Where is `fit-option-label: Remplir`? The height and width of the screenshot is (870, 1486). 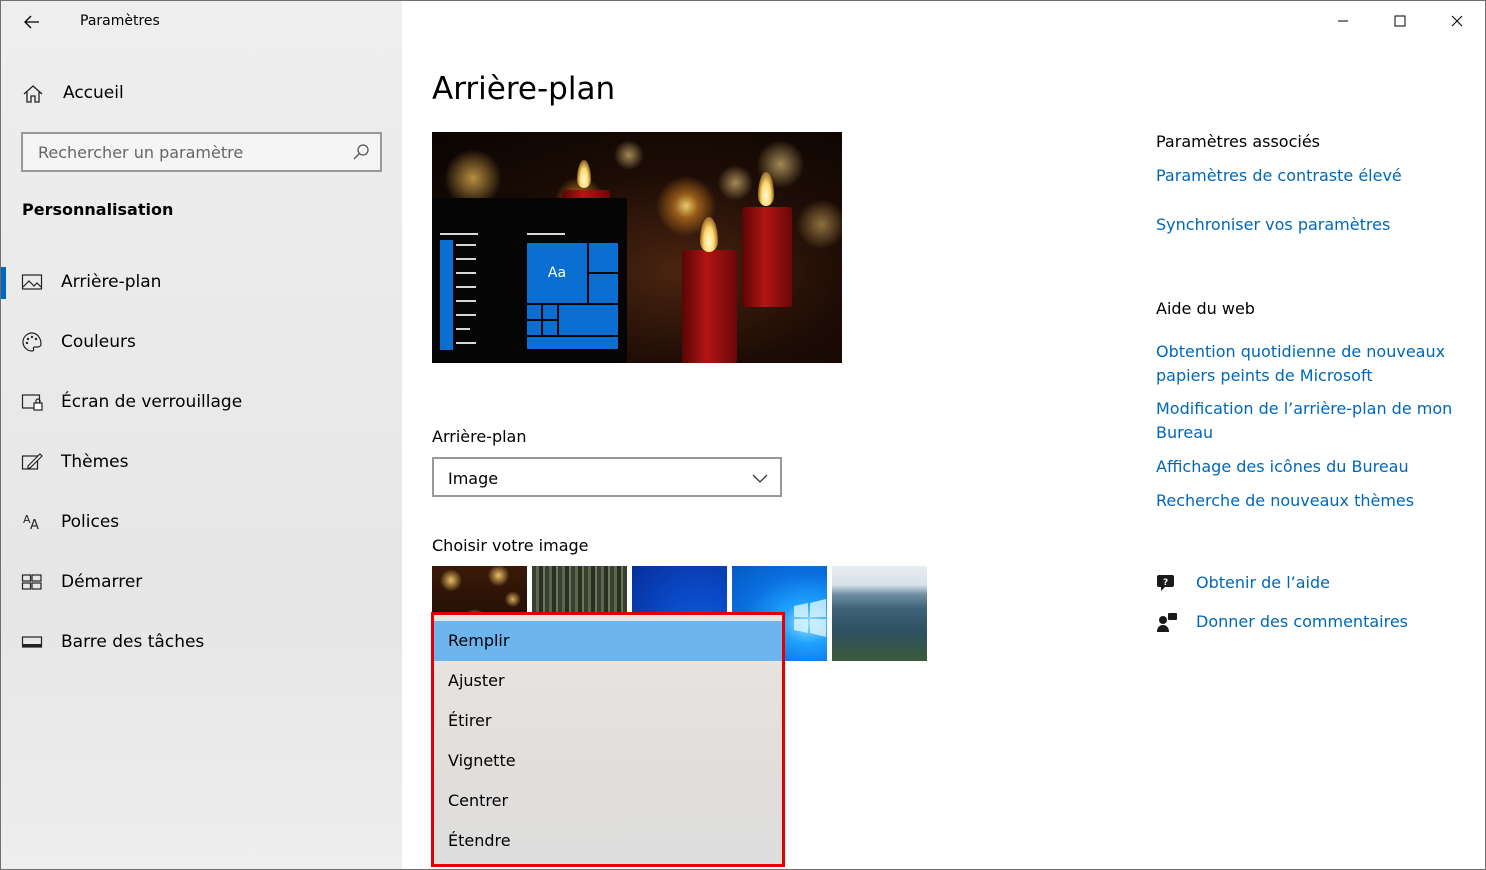 fit-option-label: Remplir is located at coordinates (479, 640).